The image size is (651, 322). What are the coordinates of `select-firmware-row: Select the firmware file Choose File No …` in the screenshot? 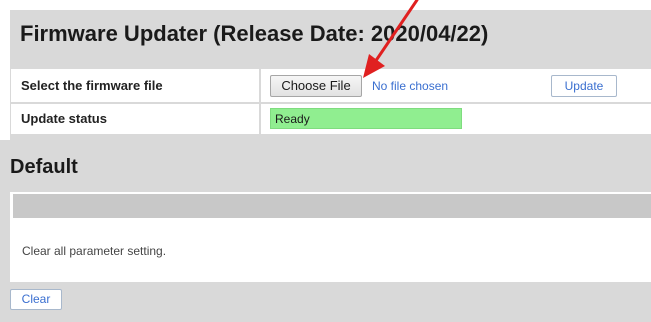 It's located at (331, 85).